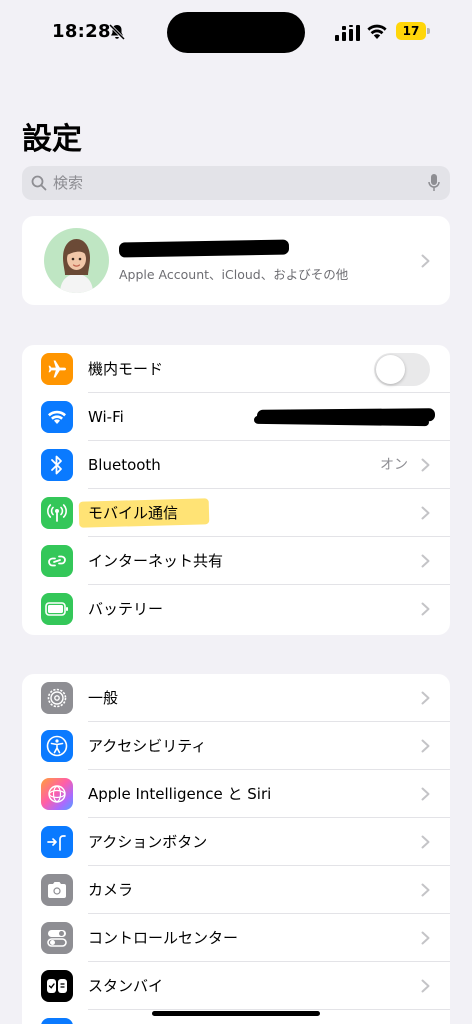 This screenshot has width=472, height=1024. Describe the element at coordinates (81, 31) in the screenshot. I see `status-time: 18:28` at that location.